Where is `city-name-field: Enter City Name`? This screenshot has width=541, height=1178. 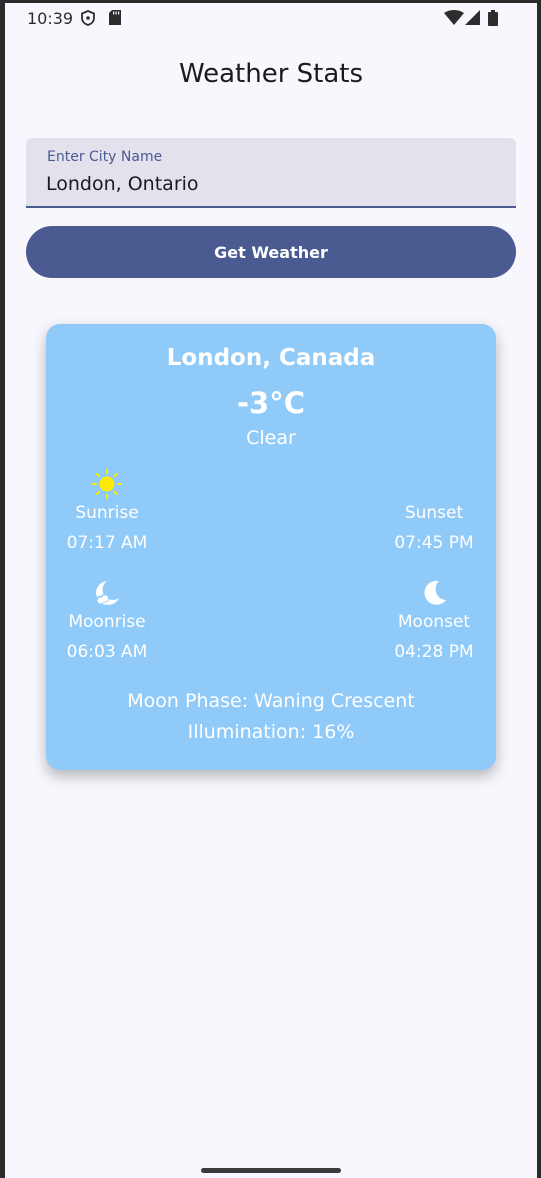
city-name-field: Enter City Name is located at coordinates (271, 173).